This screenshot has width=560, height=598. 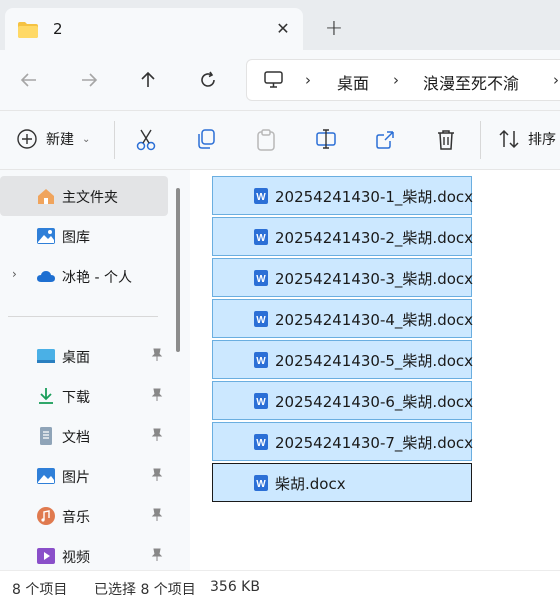 I want to click on this-pc-icon, so click(x=273, y=79).